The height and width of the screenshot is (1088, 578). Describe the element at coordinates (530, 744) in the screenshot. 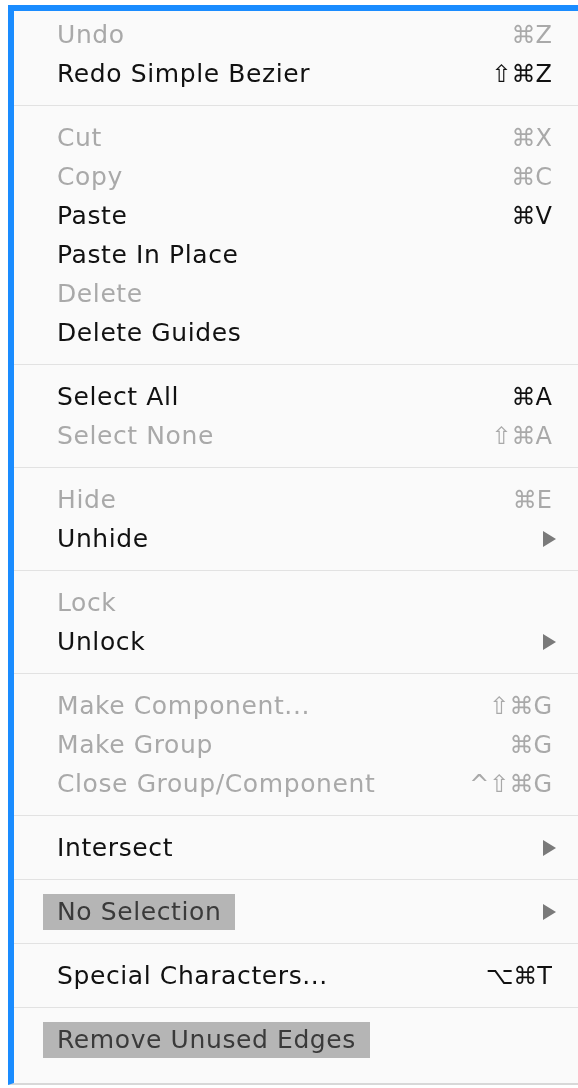

I see `shortcut-label: ⌘G` at that location.